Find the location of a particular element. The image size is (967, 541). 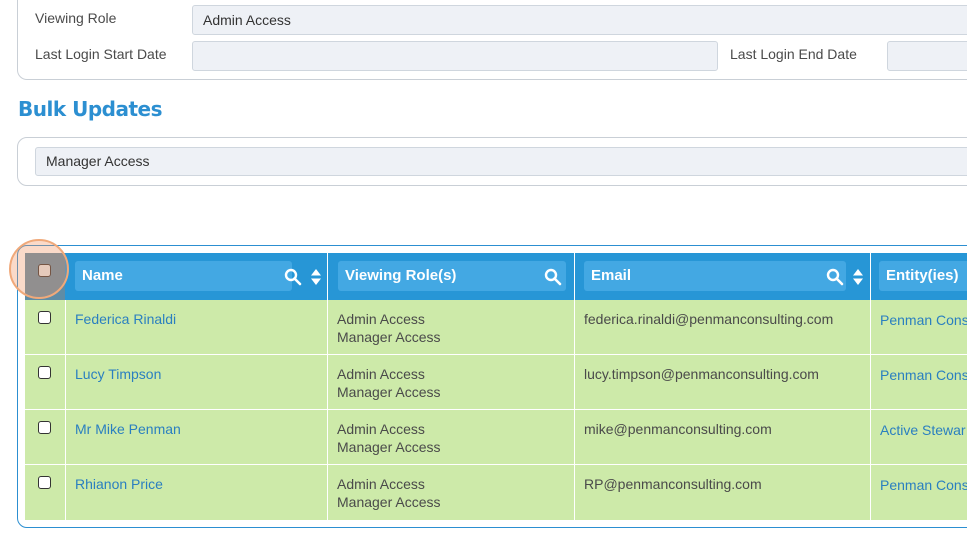

last-login-start-field is located at coordinates (455, 56).